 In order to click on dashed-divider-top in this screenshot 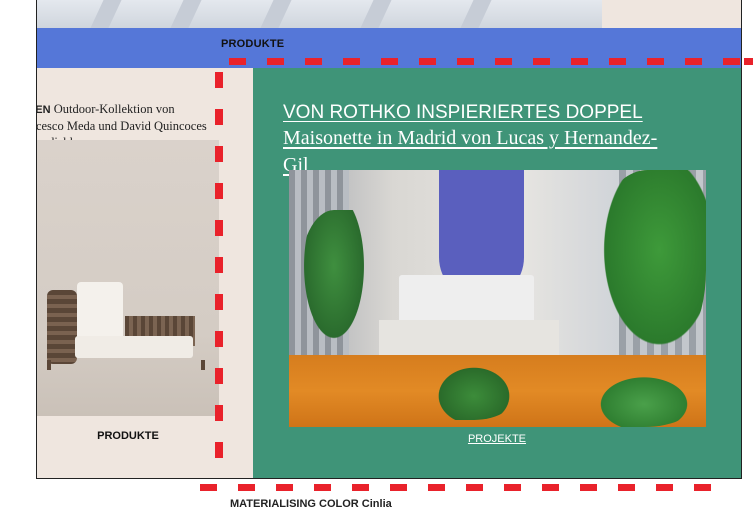, I will do `click(485, 61)`.